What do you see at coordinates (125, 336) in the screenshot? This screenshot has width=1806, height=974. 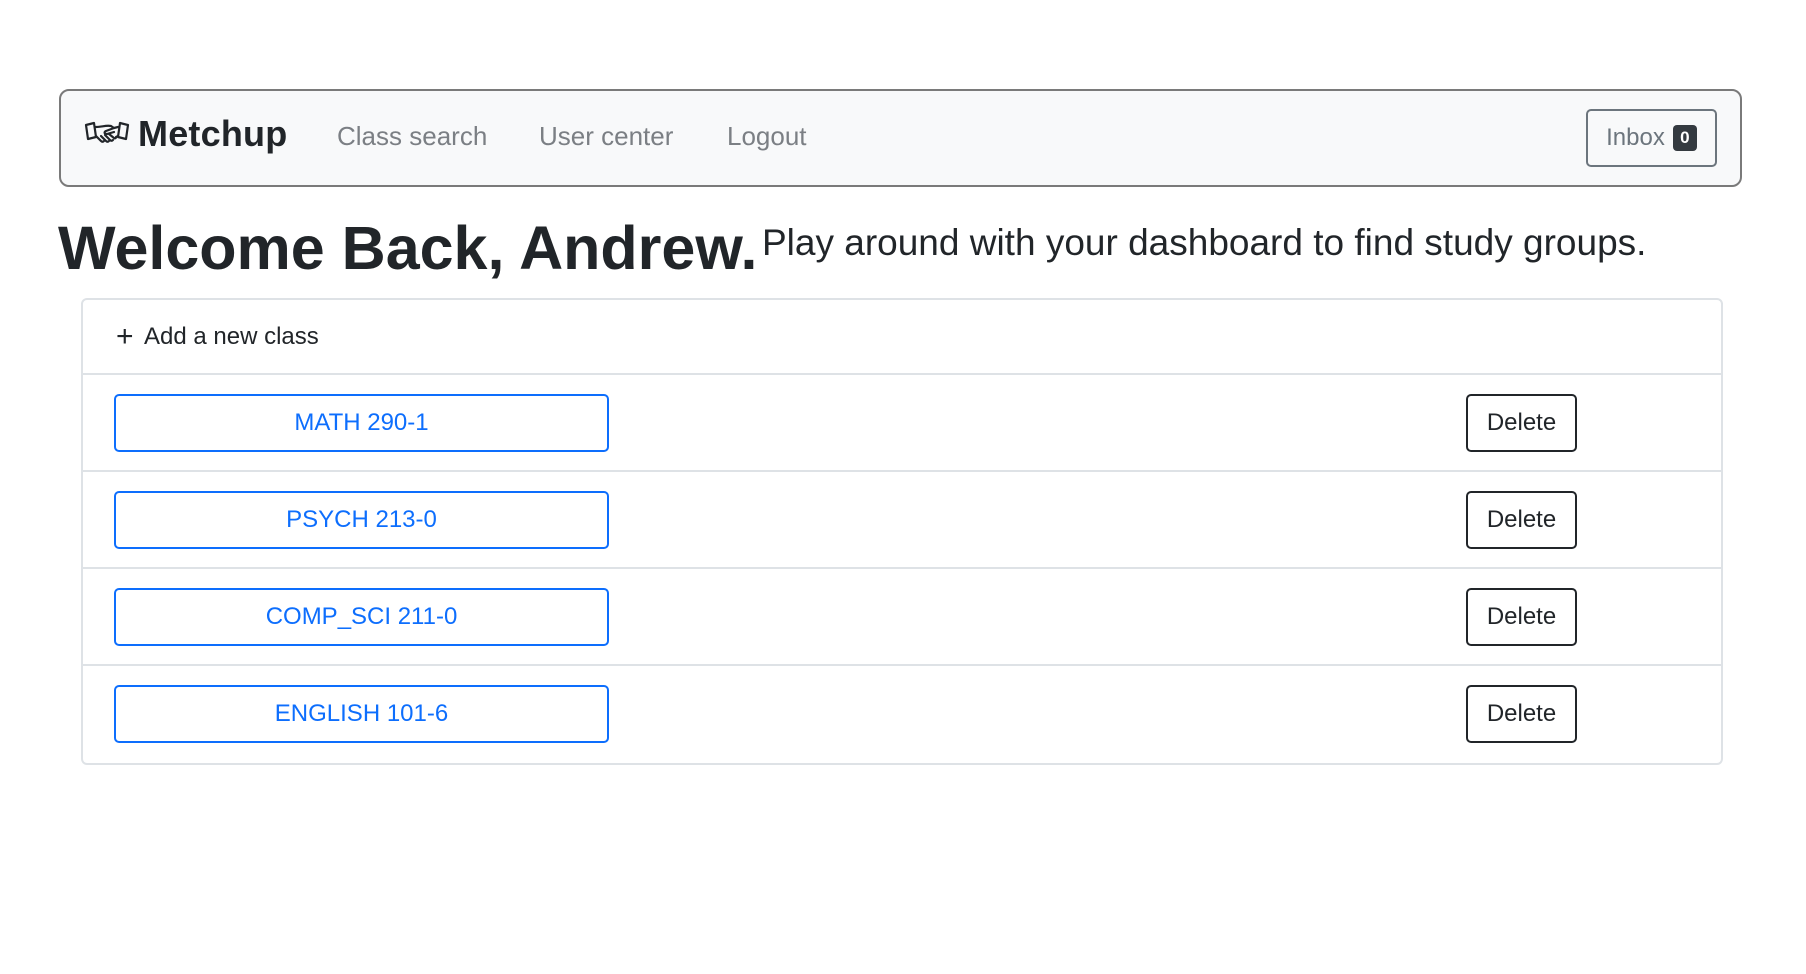 I see `plus-icon: +` at bounding box center [125, 336].